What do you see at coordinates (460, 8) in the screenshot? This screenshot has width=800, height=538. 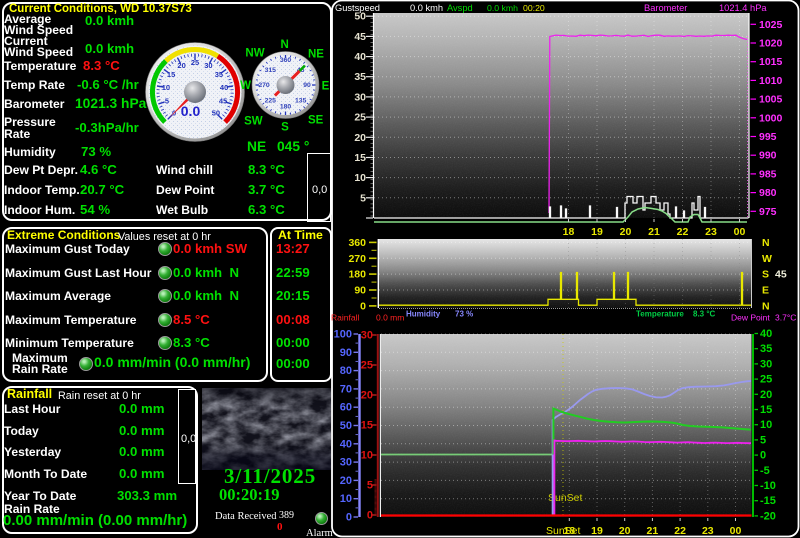 I see `svg-text: Avspd` at bounding box center [460, 8].